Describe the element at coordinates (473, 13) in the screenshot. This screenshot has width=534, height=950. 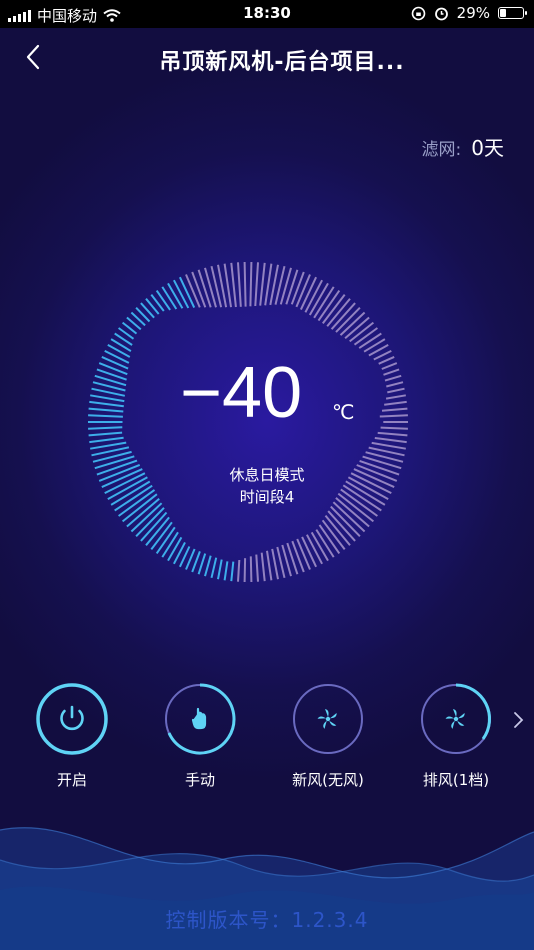
I see `battery-percent: 29%` at that location.